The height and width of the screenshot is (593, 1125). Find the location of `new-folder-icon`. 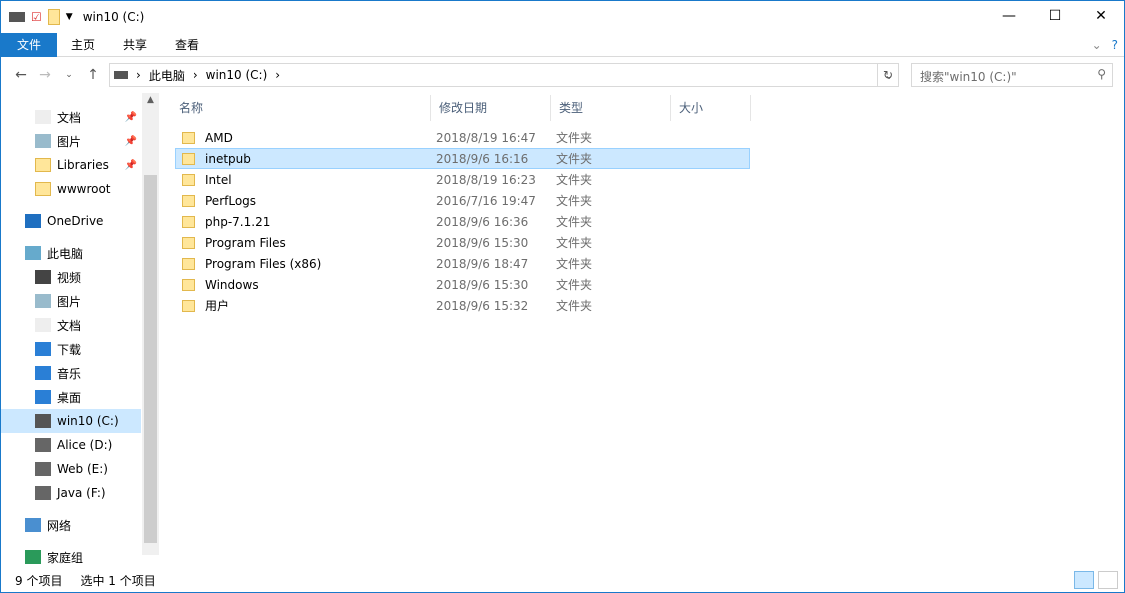

new-folder-icon is located at coordinates (53, 17).